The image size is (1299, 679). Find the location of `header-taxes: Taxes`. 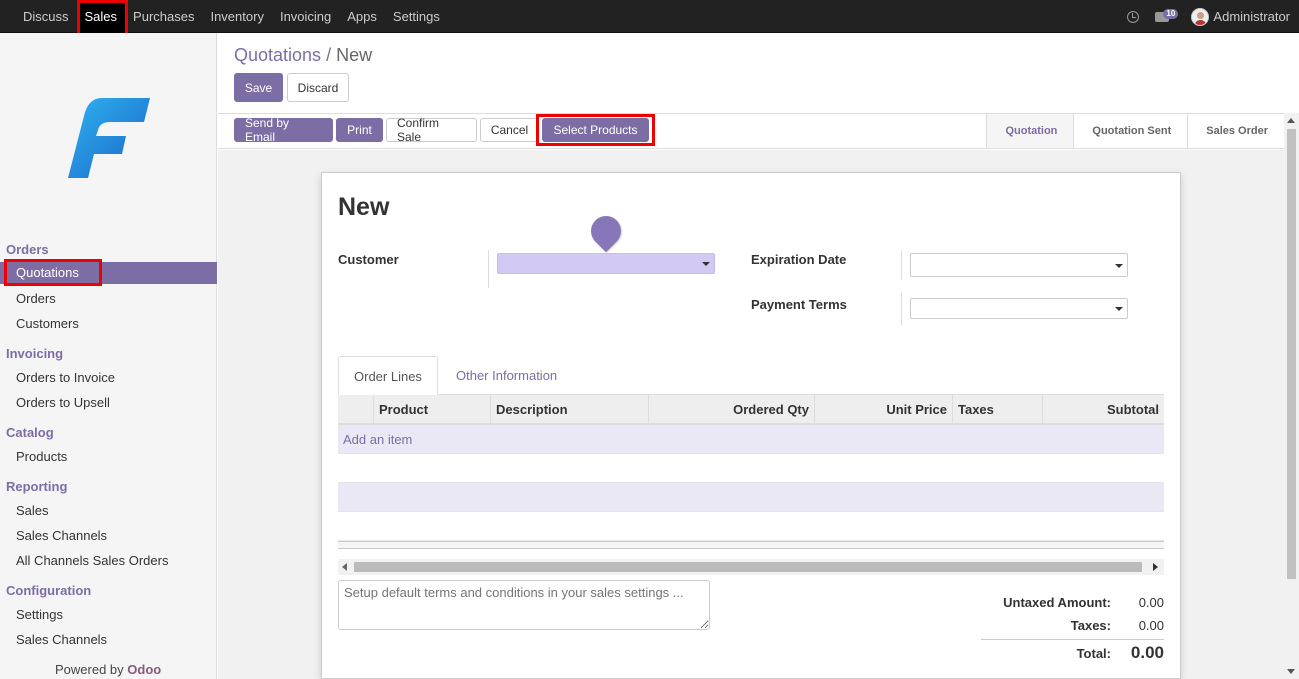

header-taxes: Taxes is located at coordinates (997, 410).